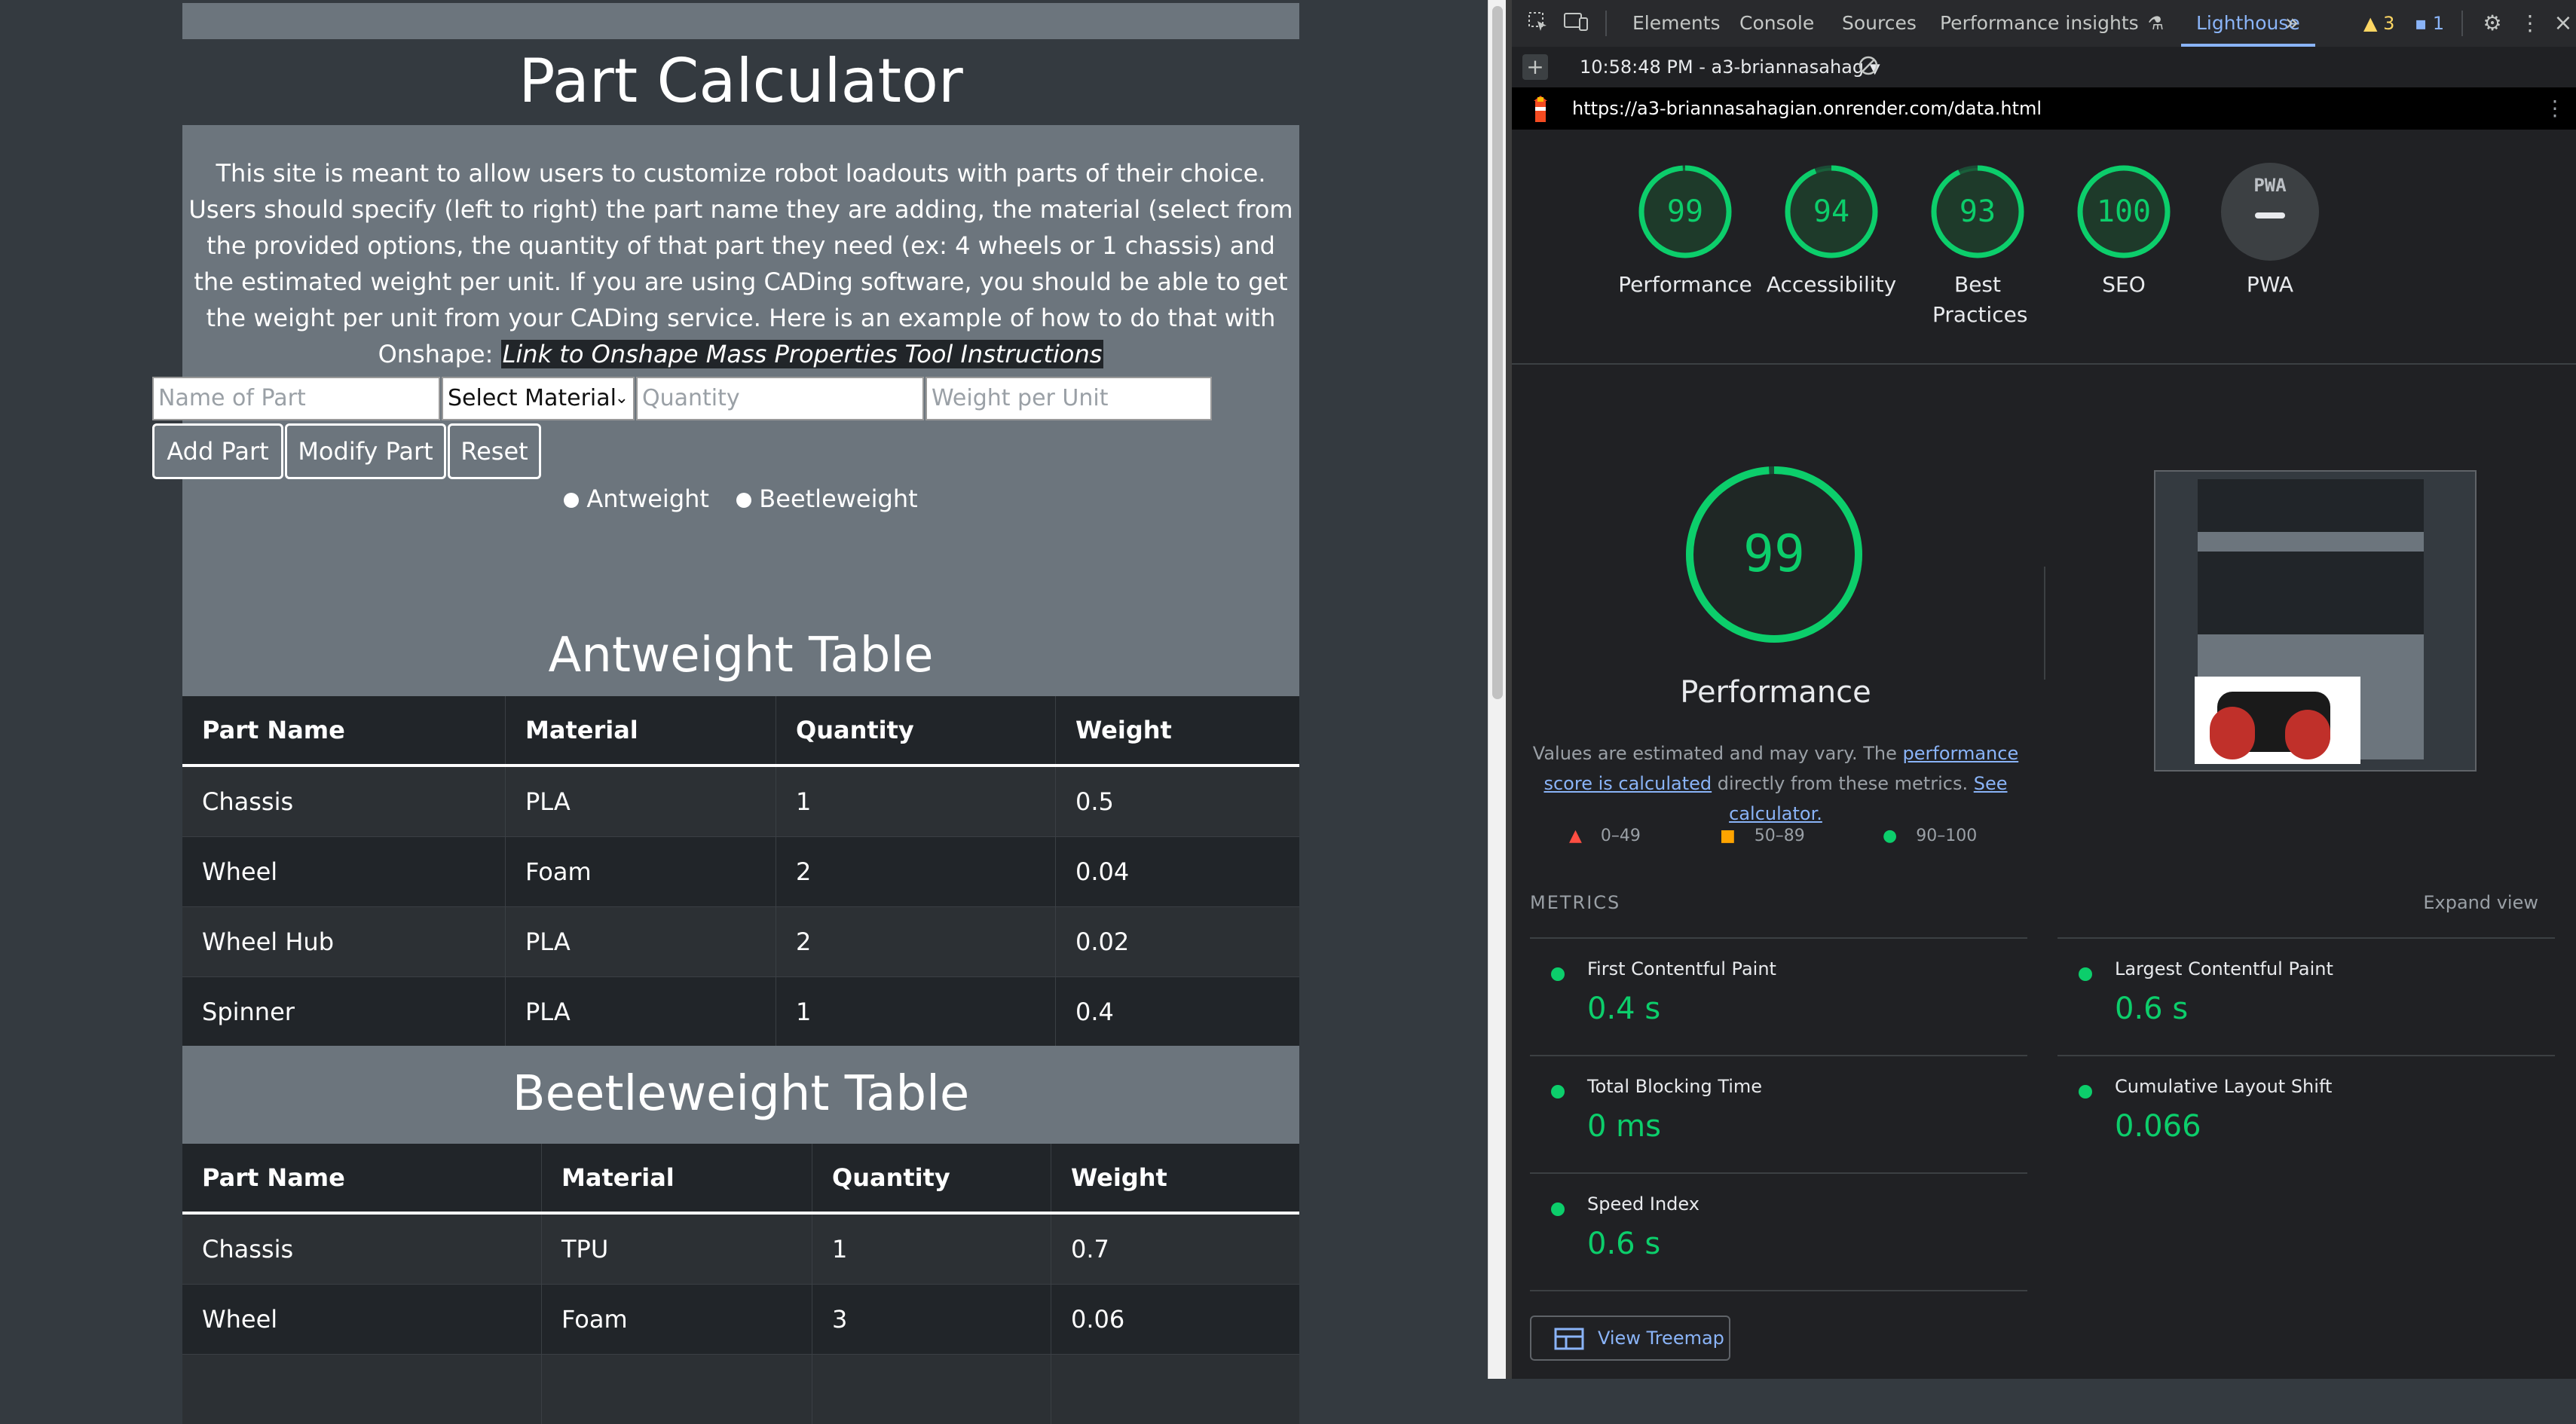  What do you see at coordinates (1538, 23) in the screenshot?
I see `inspect-element-icon` at bounding box center [1538, 23].